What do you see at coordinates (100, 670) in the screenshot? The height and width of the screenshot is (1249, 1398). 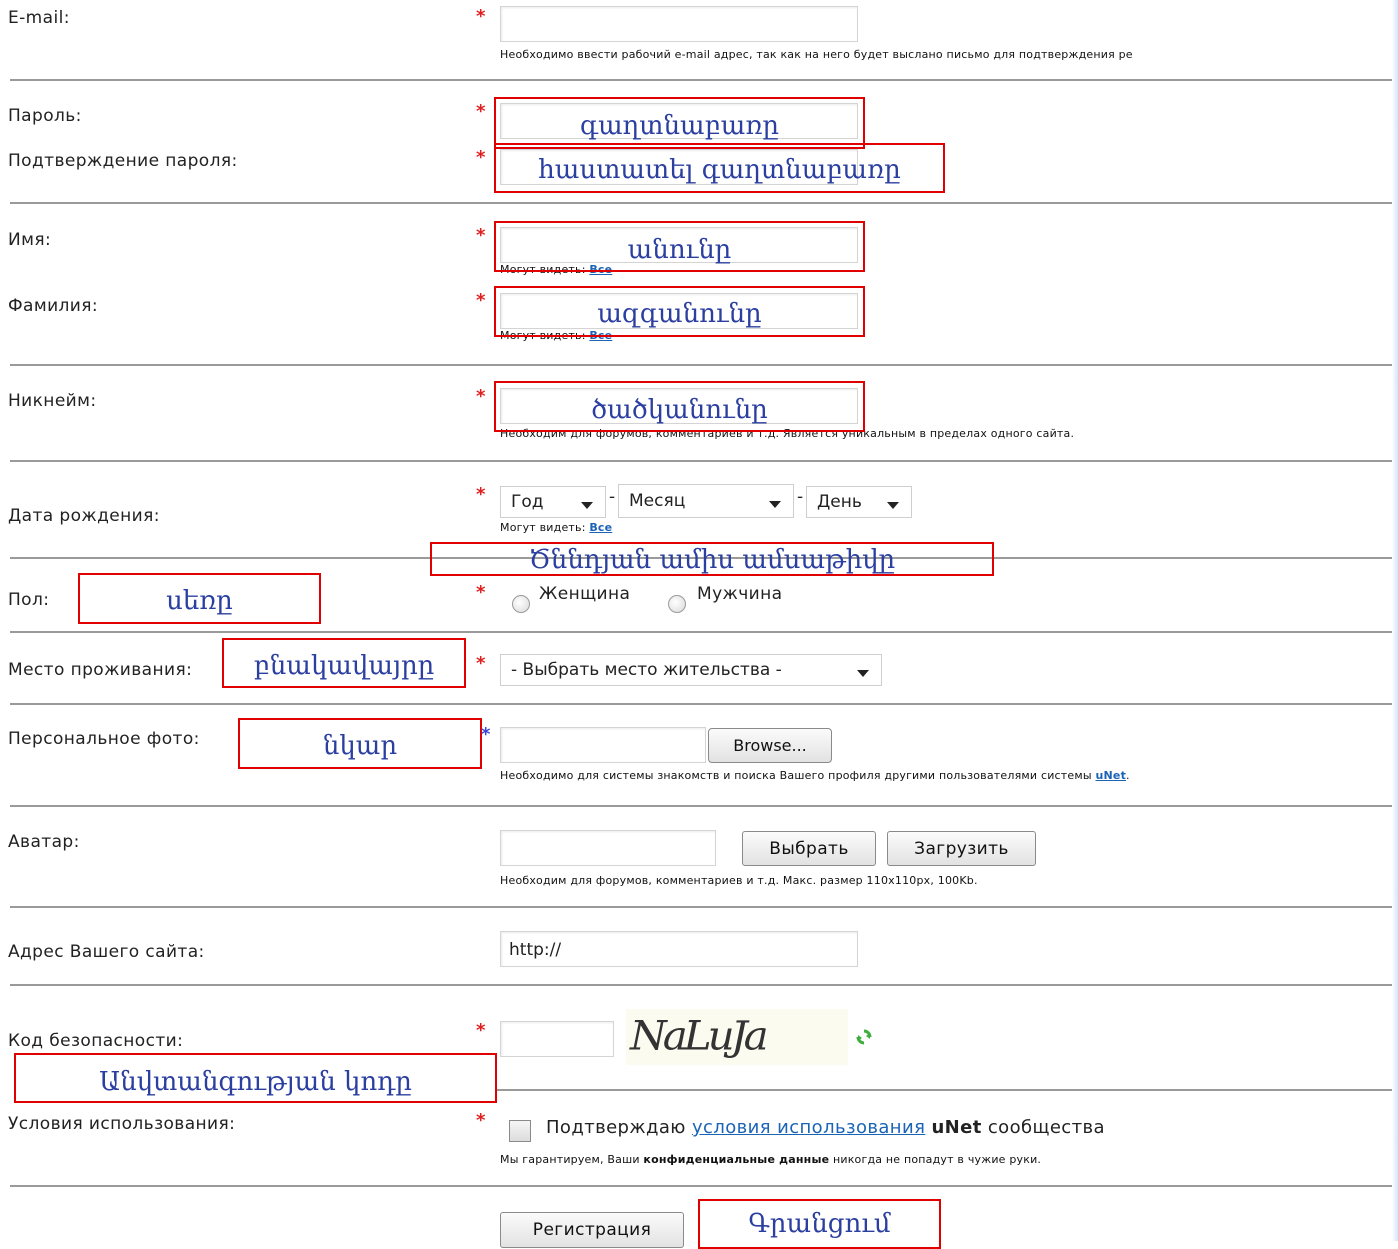 I see `residence-label: Место проживания:` at bounding box center [100, 670].